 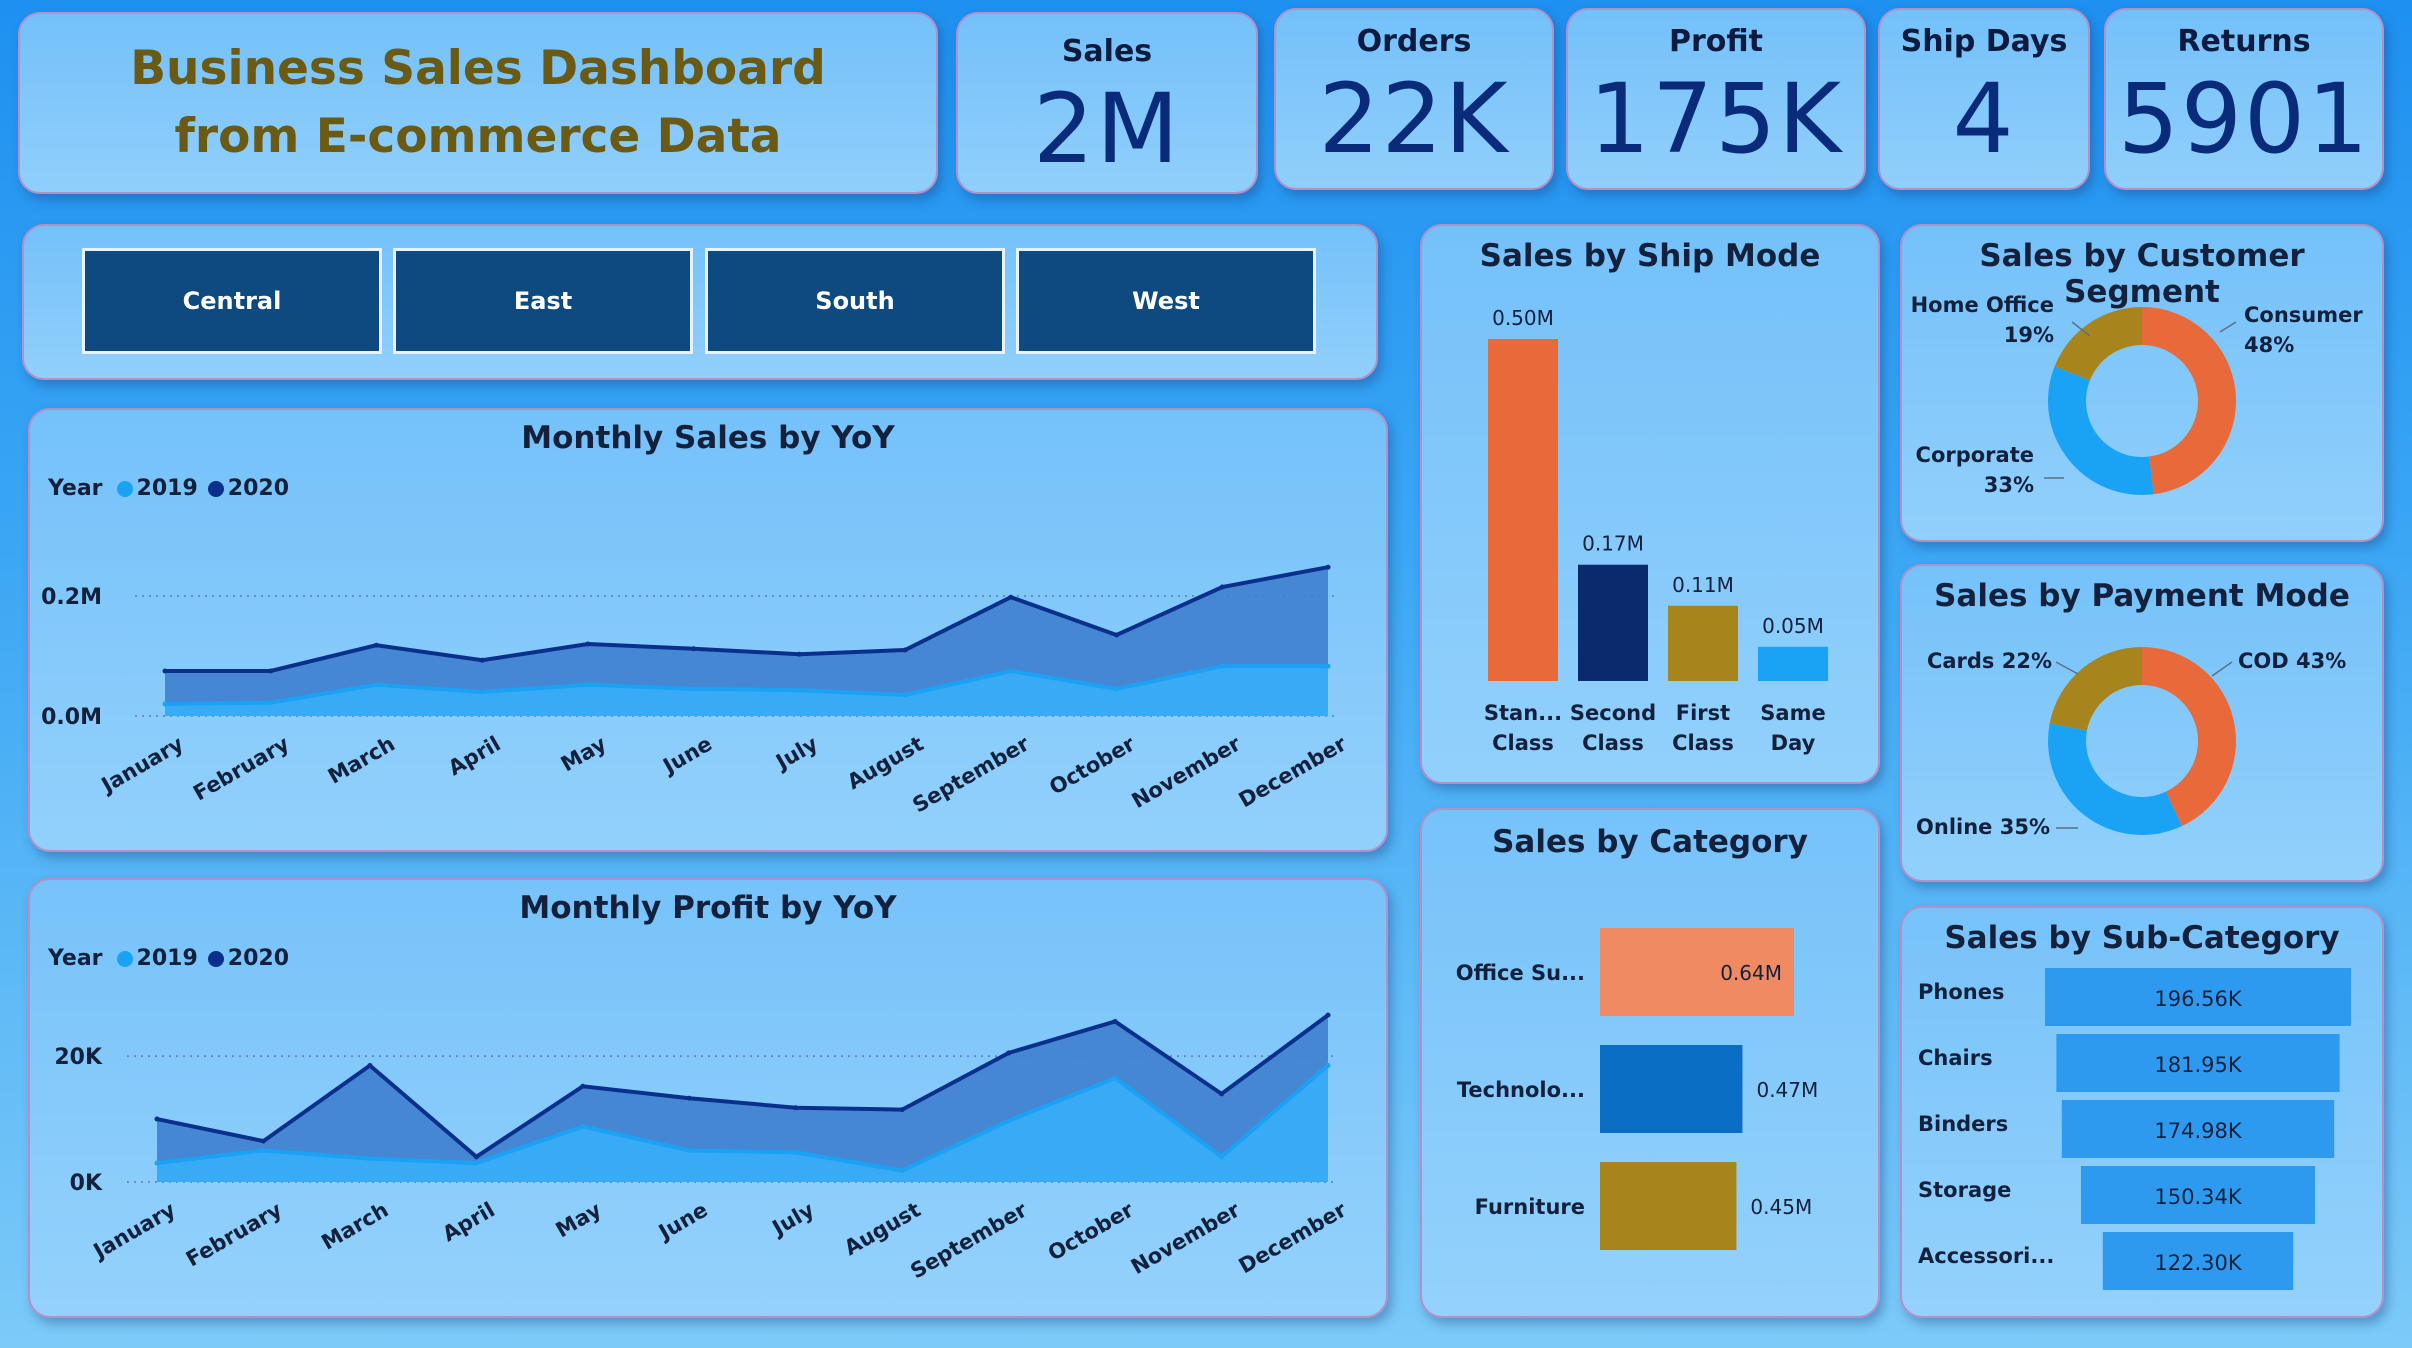 What do you see at coordinates (71, 597) in the screenshot?
I see `y-tick-label: 0.2M` at bounding box center [71, 597].